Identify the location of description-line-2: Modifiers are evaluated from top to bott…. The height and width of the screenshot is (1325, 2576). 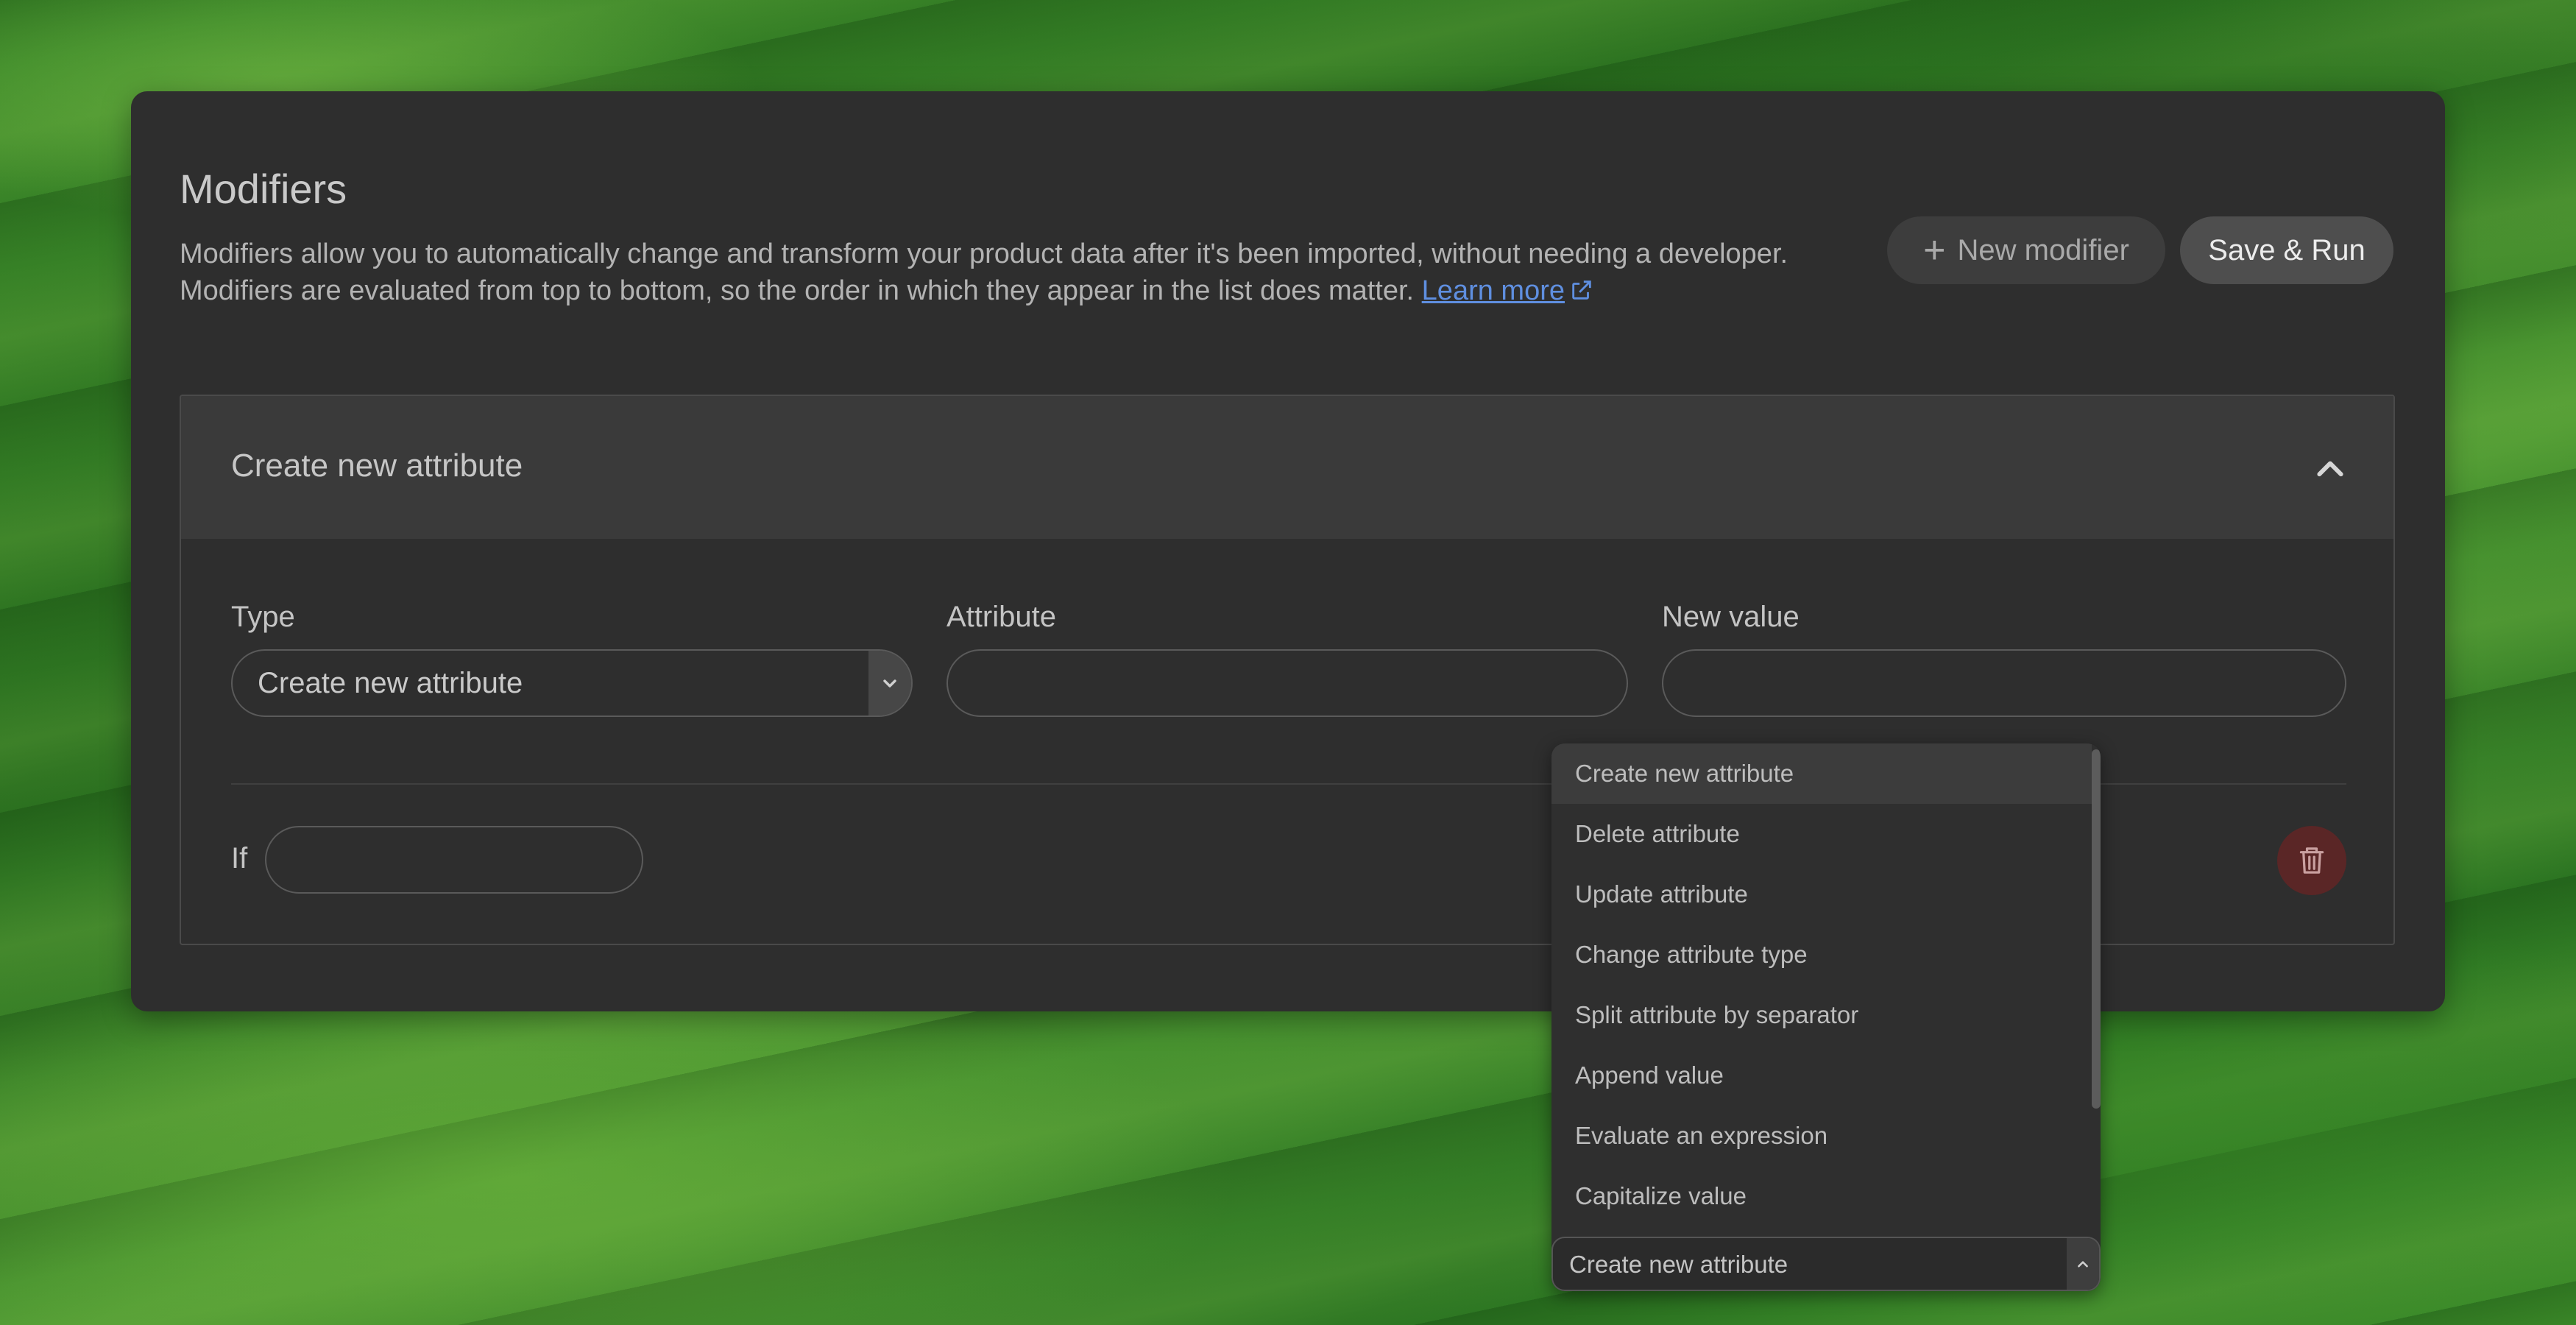
(1041, 290).